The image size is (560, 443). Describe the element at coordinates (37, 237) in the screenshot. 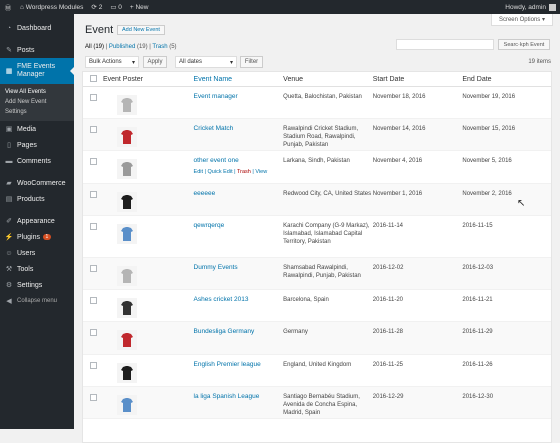

I see `menu-plugins: ⚡ Plugins 1` at that location.